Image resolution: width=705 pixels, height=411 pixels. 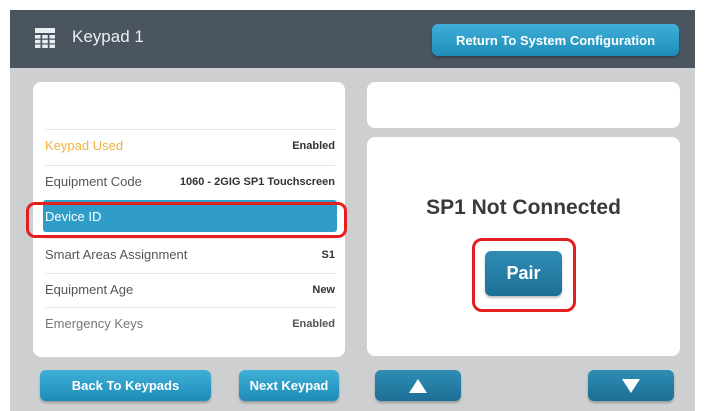 What do you see at coordinates (84, 145) in the screenshot?
I see `setting-label: Keypad Used` at bounding box center [84, 145].